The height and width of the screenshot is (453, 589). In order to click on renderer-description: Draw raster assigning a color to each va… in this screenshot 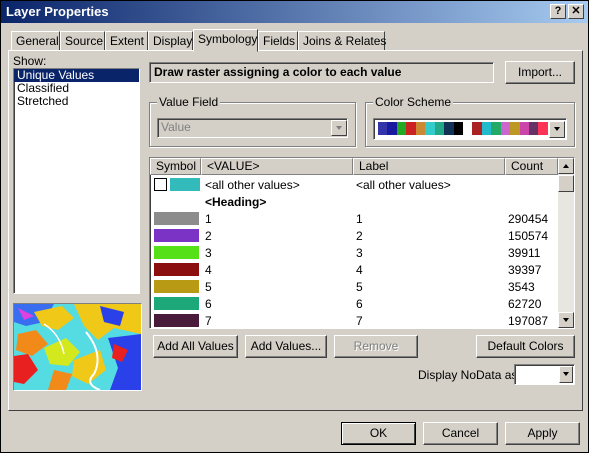, I will do `click(321, 72)`.